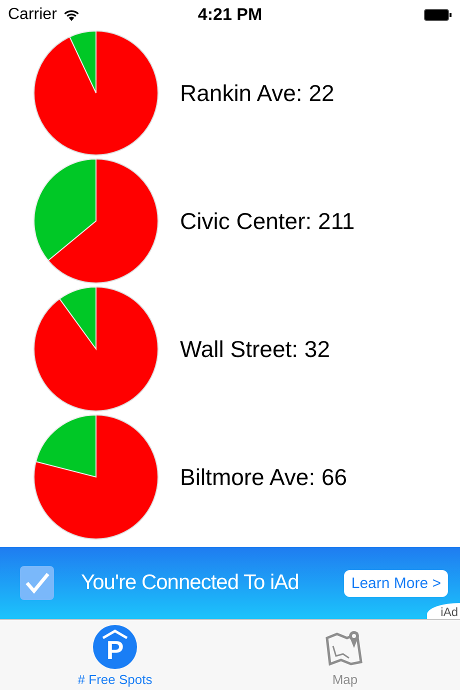 Image resolution: width=460 pixels, height=690 pixels. What do you see at coordinates (396, 583) in the screenshot?
I see `learn-more-button: Learn More >` at bounding box center [396, 583].